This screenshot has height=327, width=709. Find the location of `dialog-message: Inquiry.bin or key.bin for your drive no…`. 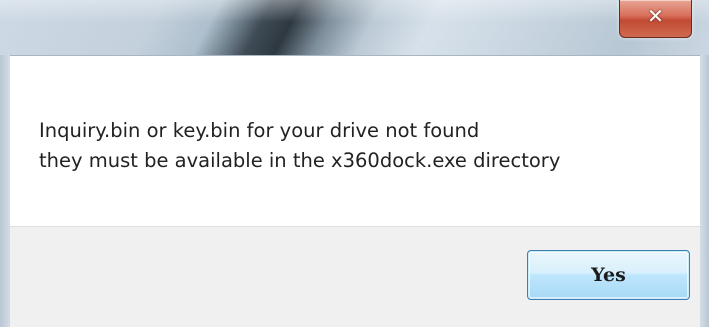

dialog-message: Inquiry.bin or key.bin for your drive no… is located at coordinates (299, 146).